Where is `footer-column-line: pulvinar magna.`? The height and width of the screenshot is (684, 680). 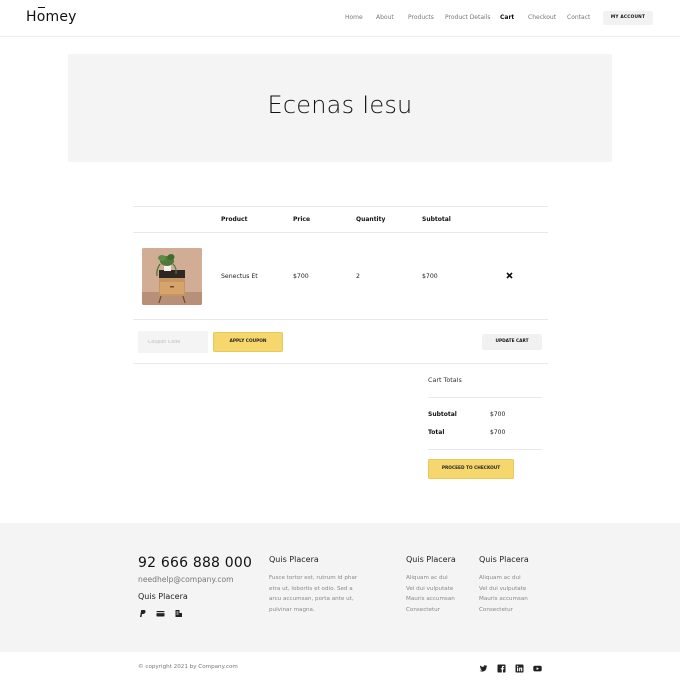 footer-column-line: pulvinar magna. is located at coordinates (292, 609).